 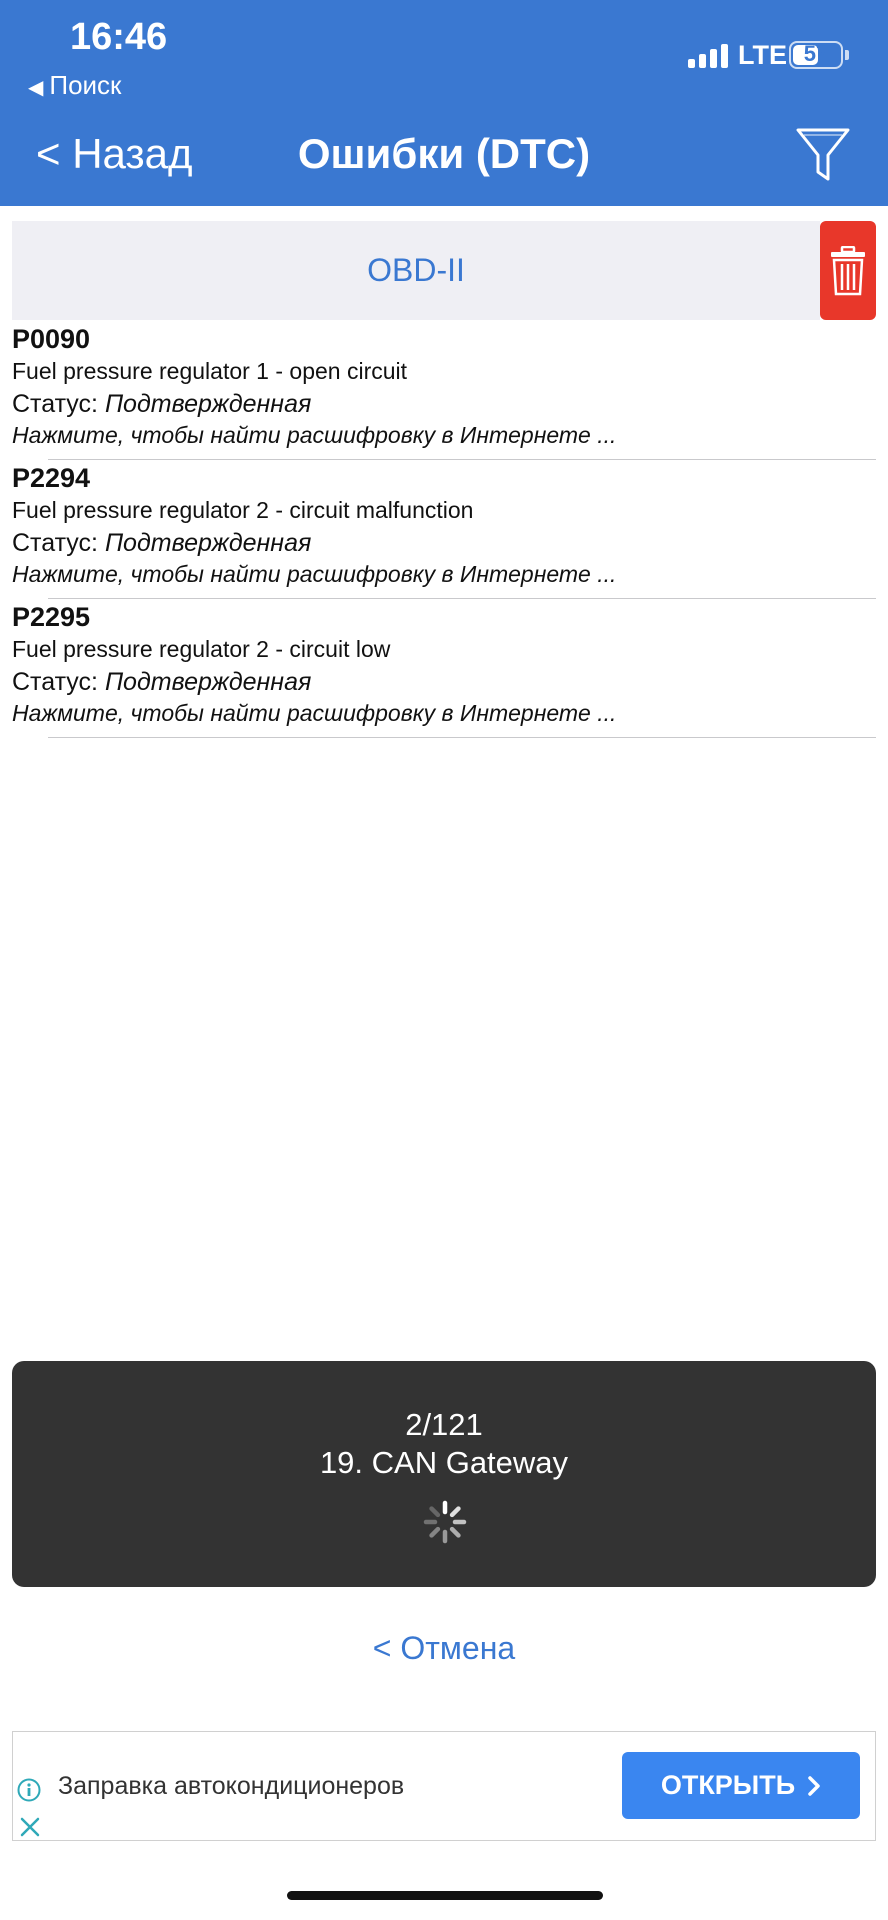 I want to click on status-back-to-app: ◀ Поиск, so click(x=74, y=85).